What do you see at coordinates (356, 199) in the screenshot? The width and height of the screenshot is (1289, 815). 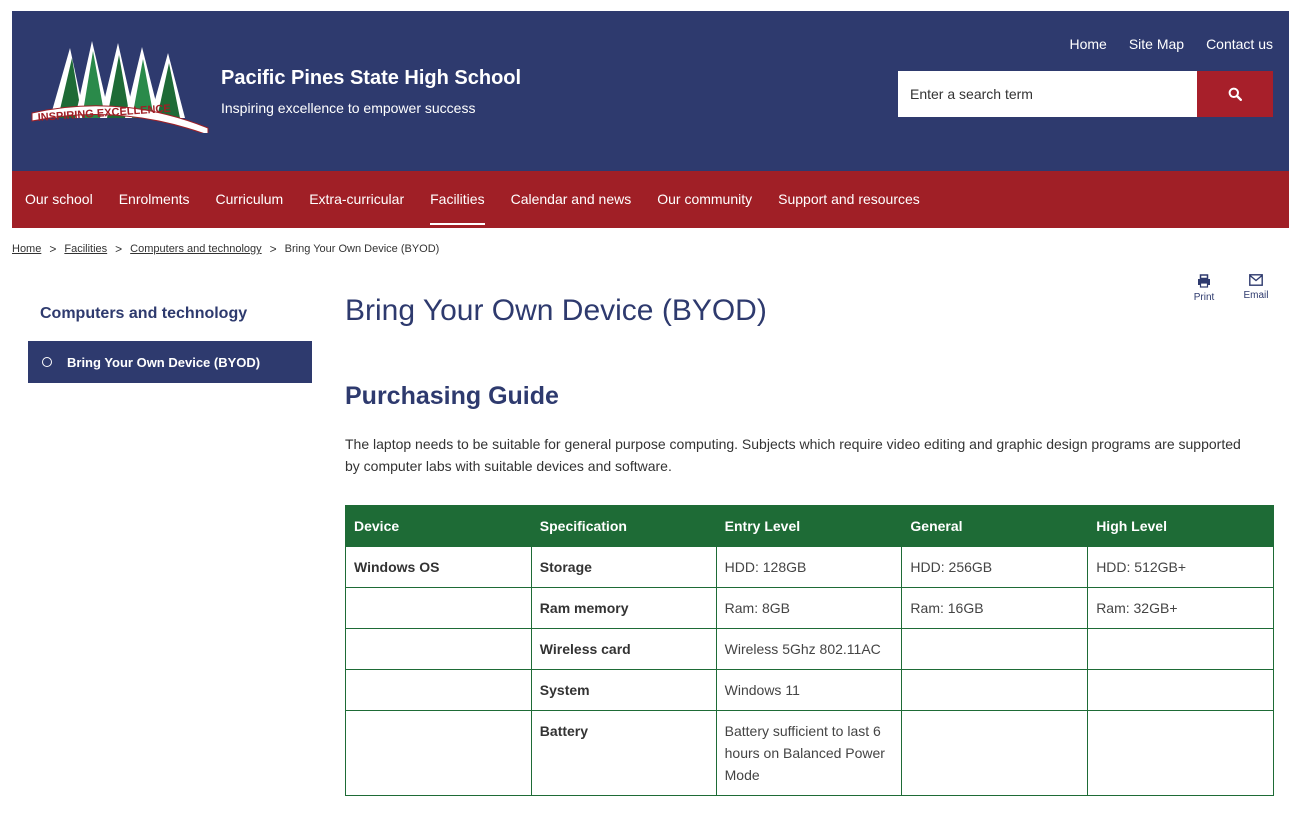 I see `nav-extra-curricular: Extra-curricular` at bounding box center [356, 199].